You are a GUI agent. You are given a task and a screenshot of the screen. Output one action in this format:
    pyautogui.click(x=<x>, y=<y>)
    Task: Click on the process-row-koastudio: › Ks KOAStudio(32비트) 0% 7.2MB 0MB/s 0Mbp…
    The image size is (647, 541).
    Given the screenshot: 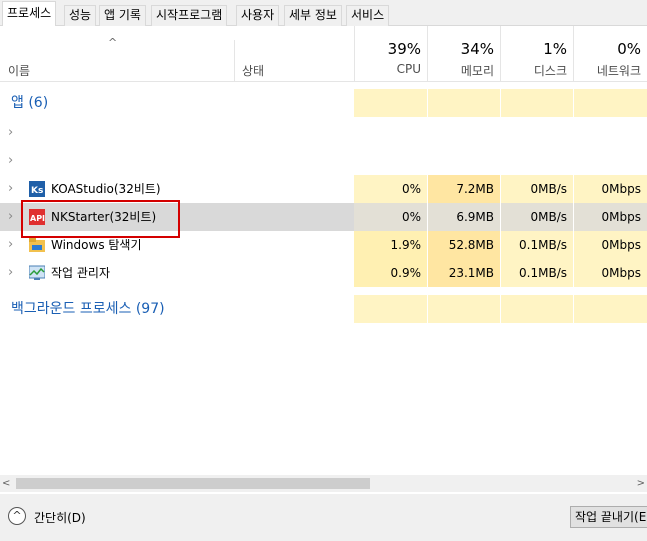 What is the action you would take?
    pyautogui.click(x=323, y=189)
    